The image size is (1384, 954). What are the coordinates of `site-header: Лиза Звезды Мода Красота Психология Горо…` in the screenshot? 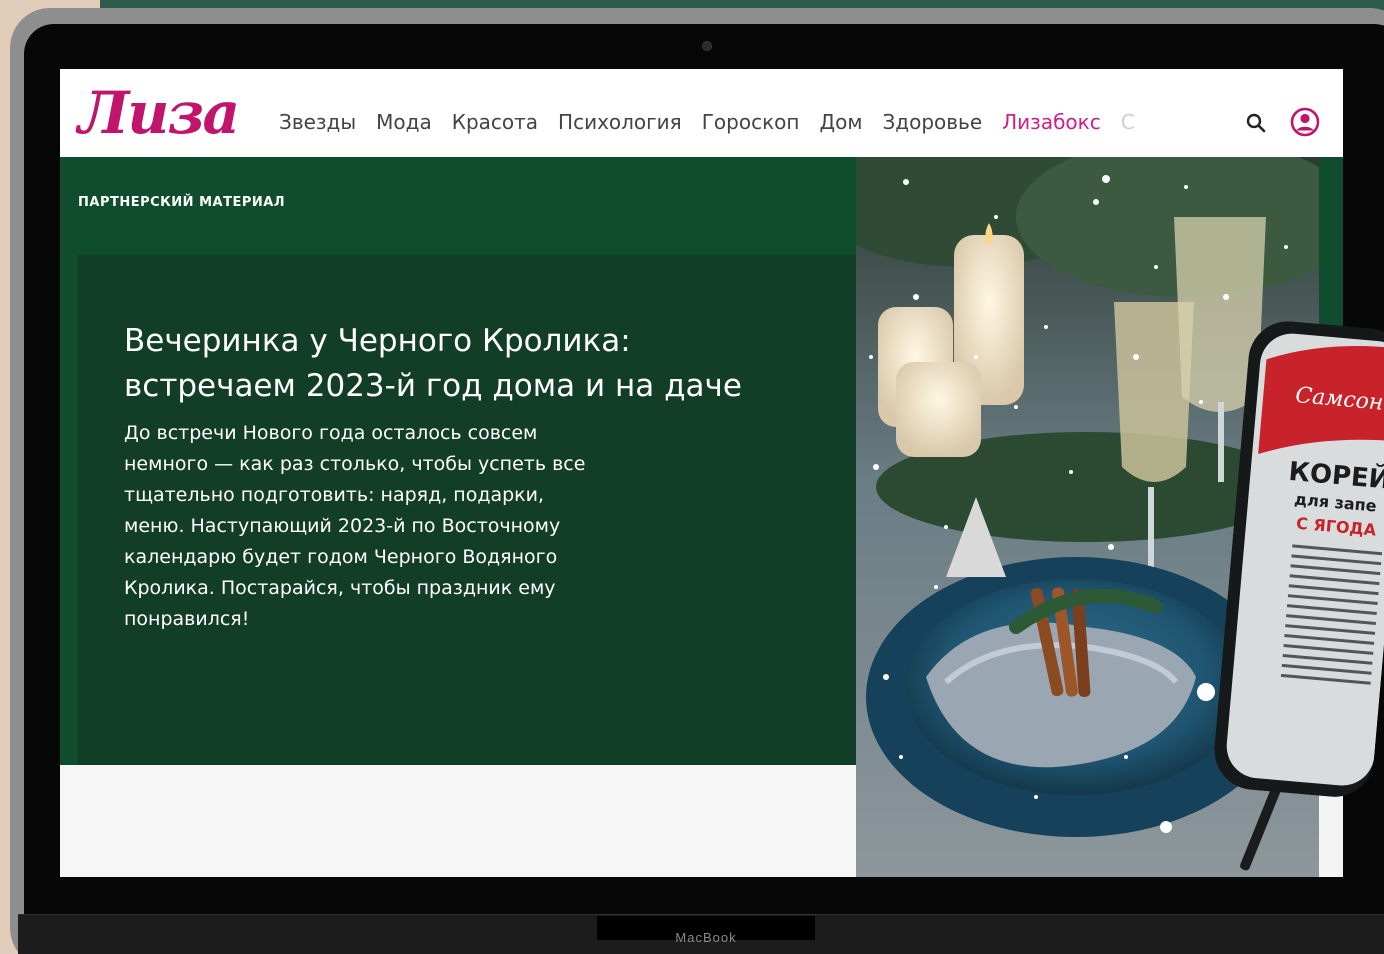 It's located at (701, 113).